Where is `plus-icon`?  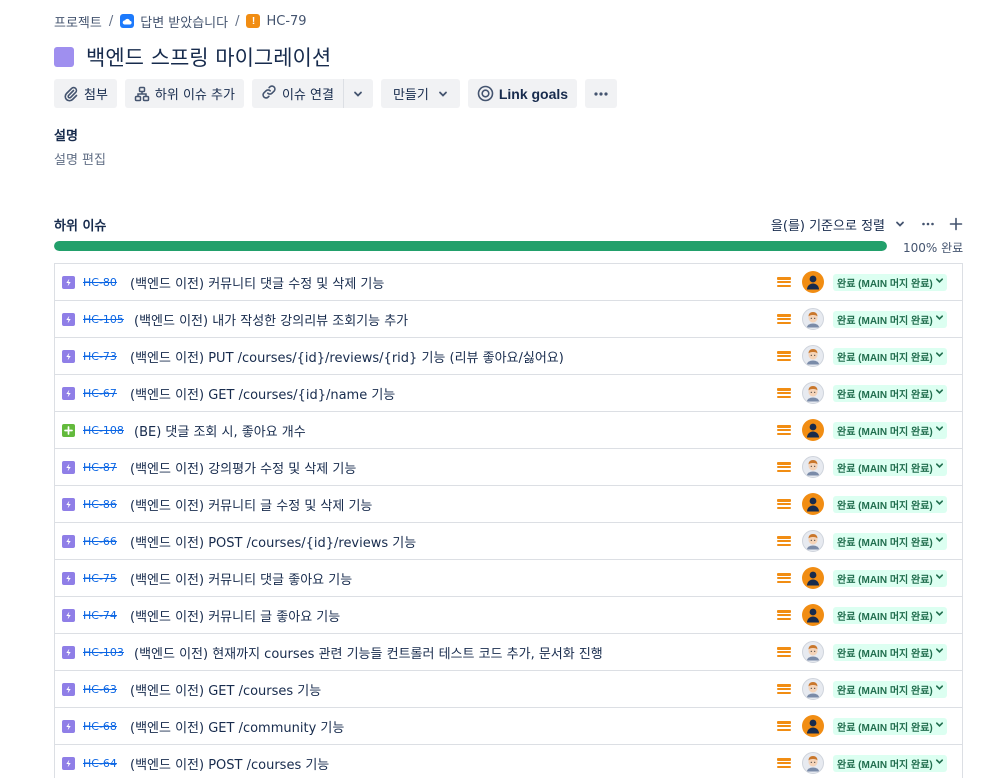 plus-icon is located at coordinates (956, 224).